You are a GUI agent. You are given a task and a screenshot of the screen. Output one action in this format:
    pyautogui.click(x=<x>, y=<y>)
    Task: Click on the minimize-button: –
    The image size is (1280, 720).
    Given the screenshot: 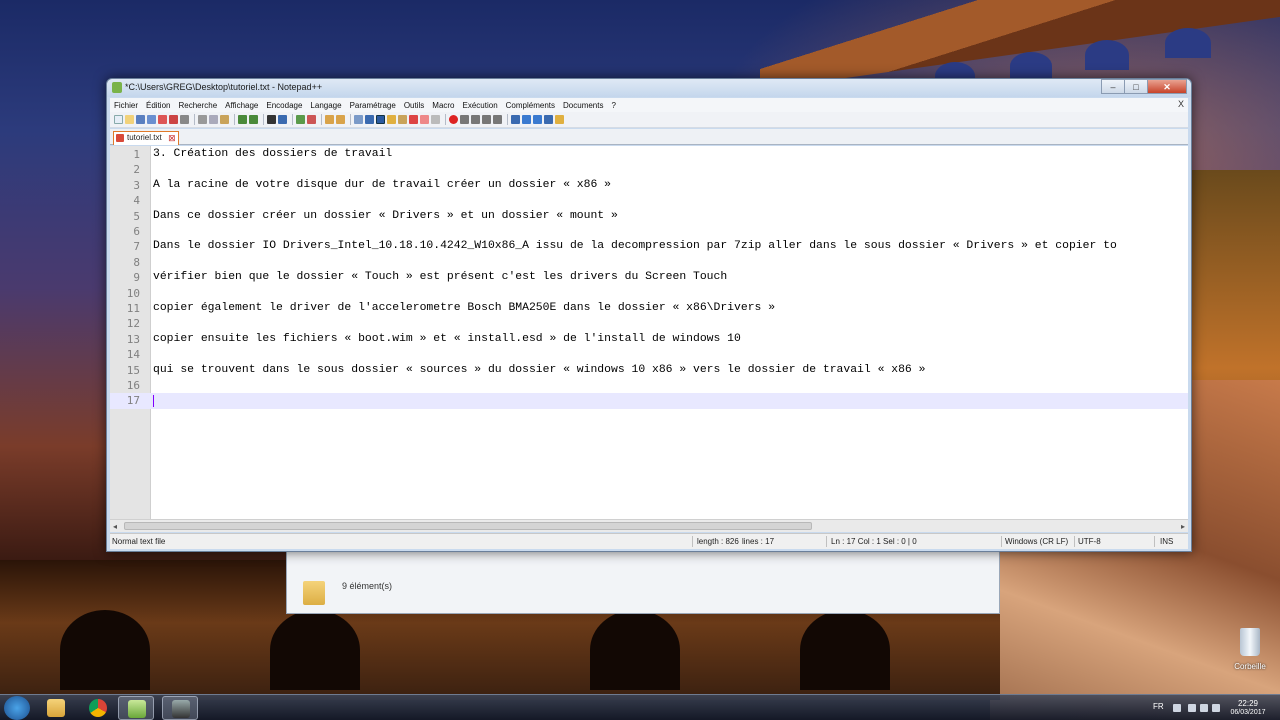 What is the action you would take?
    pyautogui.click(x=1113, y=86)
    